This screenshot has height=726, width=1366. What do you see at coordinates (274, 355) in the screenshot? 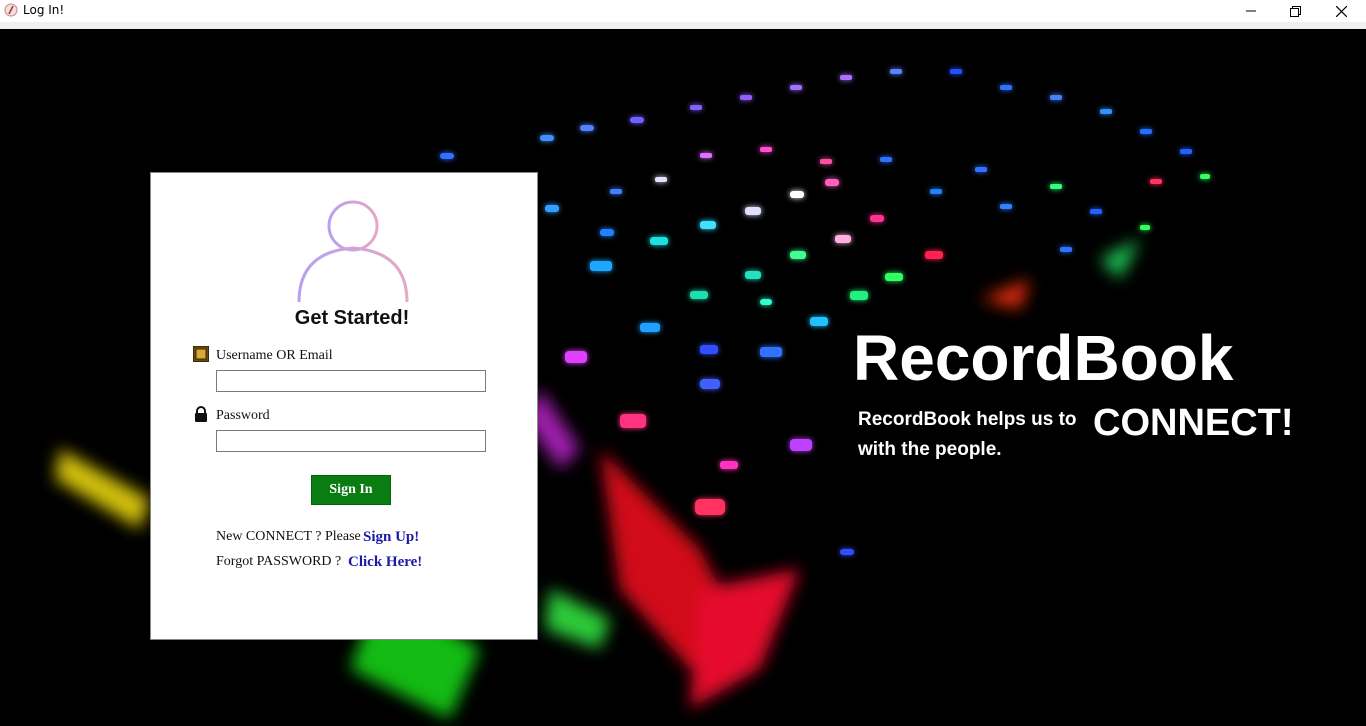
I see `username-label: Username OR Email` at bounding box center [274, 355].